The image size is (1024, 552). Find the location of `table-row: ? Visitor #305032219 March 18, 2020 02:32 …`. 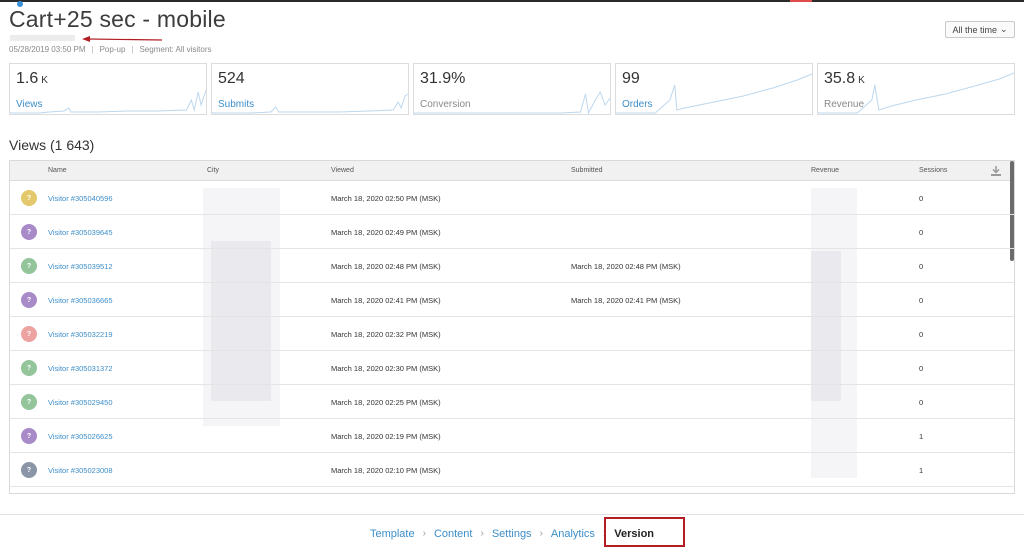

table-row: ? Visitor #305032219 March 18, 2020 02:32 … is located at coordinates (512, 334).